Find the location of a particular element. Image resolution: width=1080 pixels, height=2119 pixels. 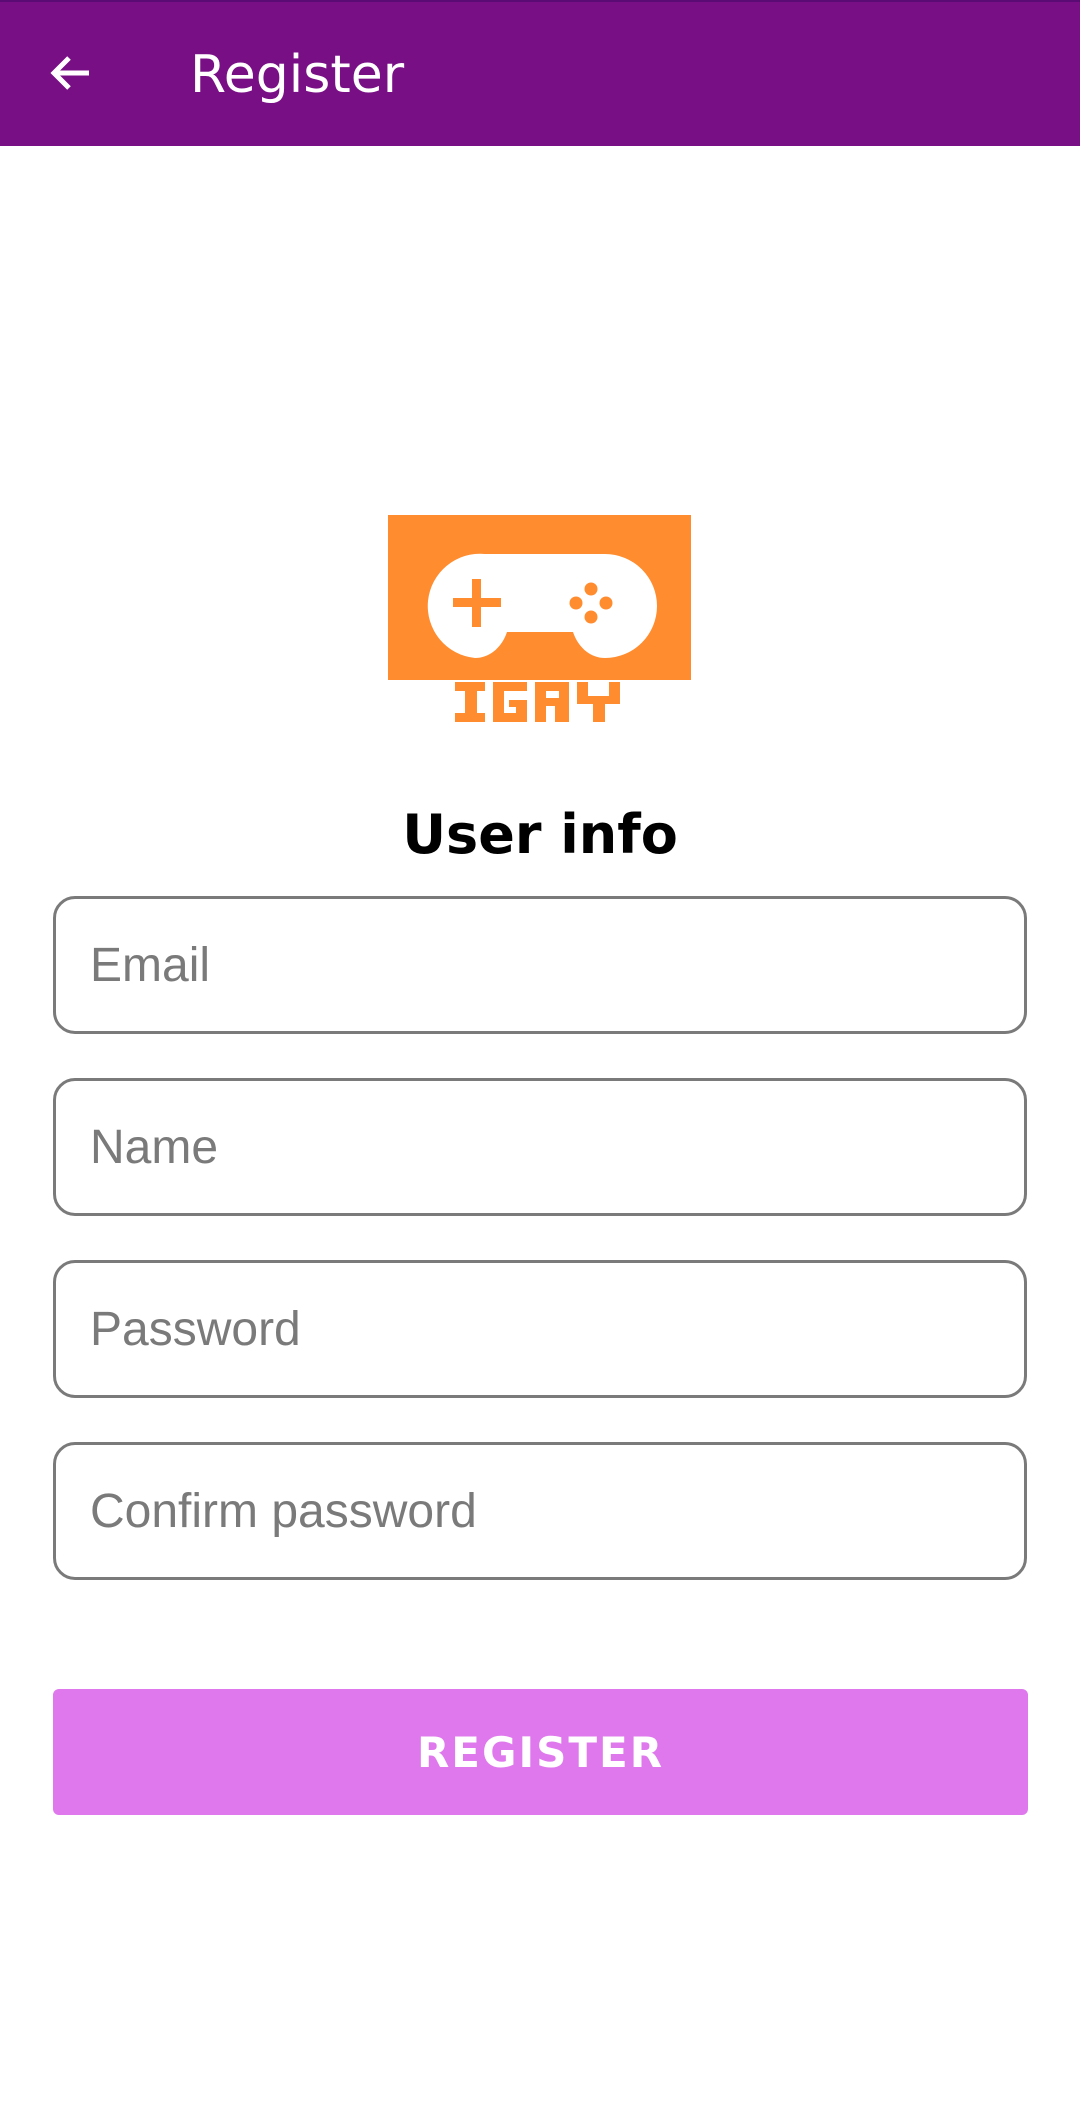

password-input is located at coordinates (540, 1329).